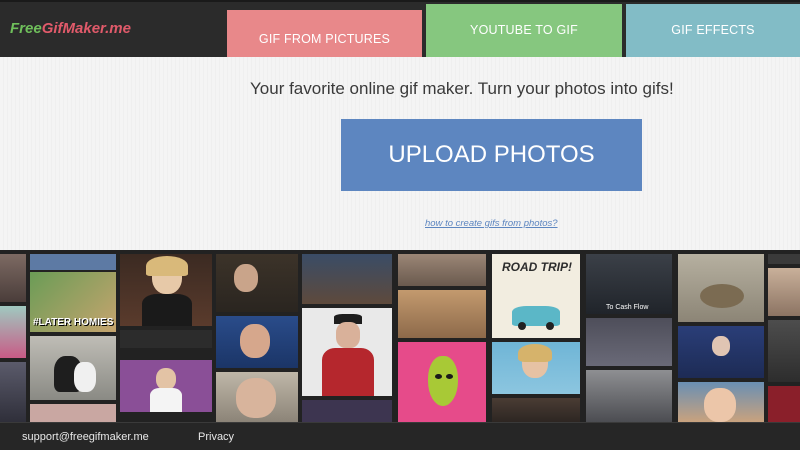  I want to click on gif-caption: #LATER HOMIES, so click(73, 322).